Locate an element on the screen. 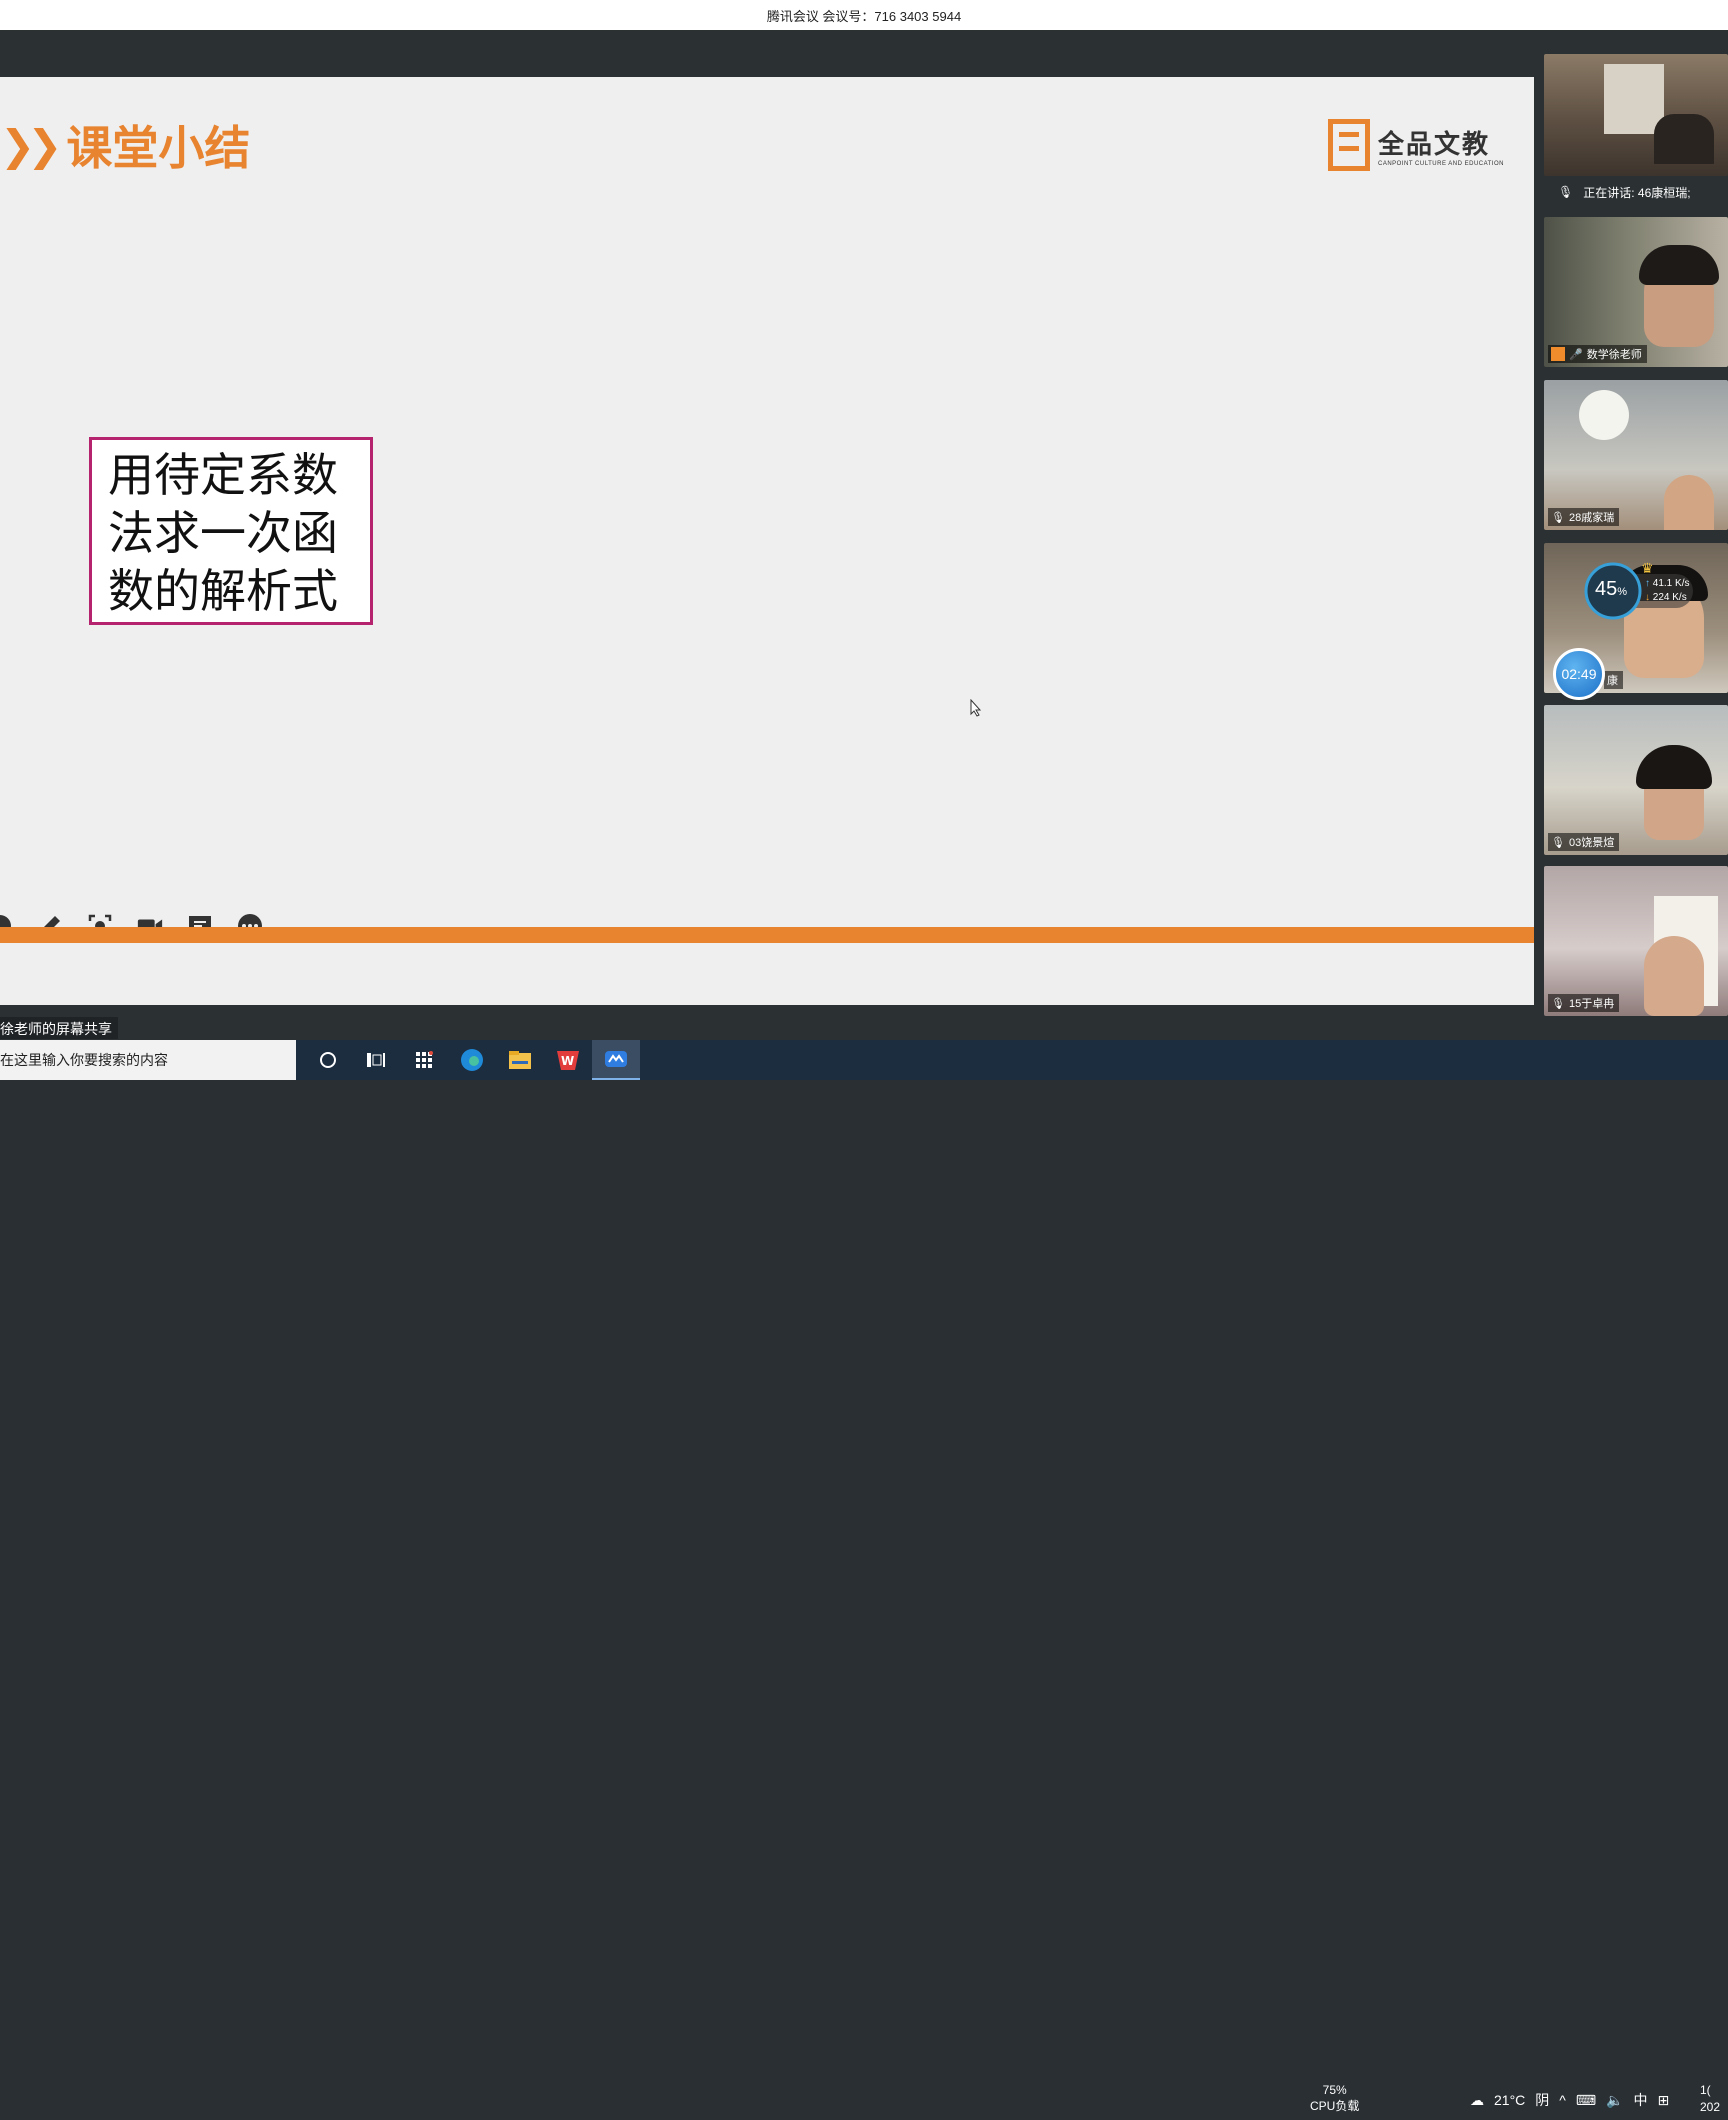  volume-icon: 🔈 is located at coordinates (1614, 2100).